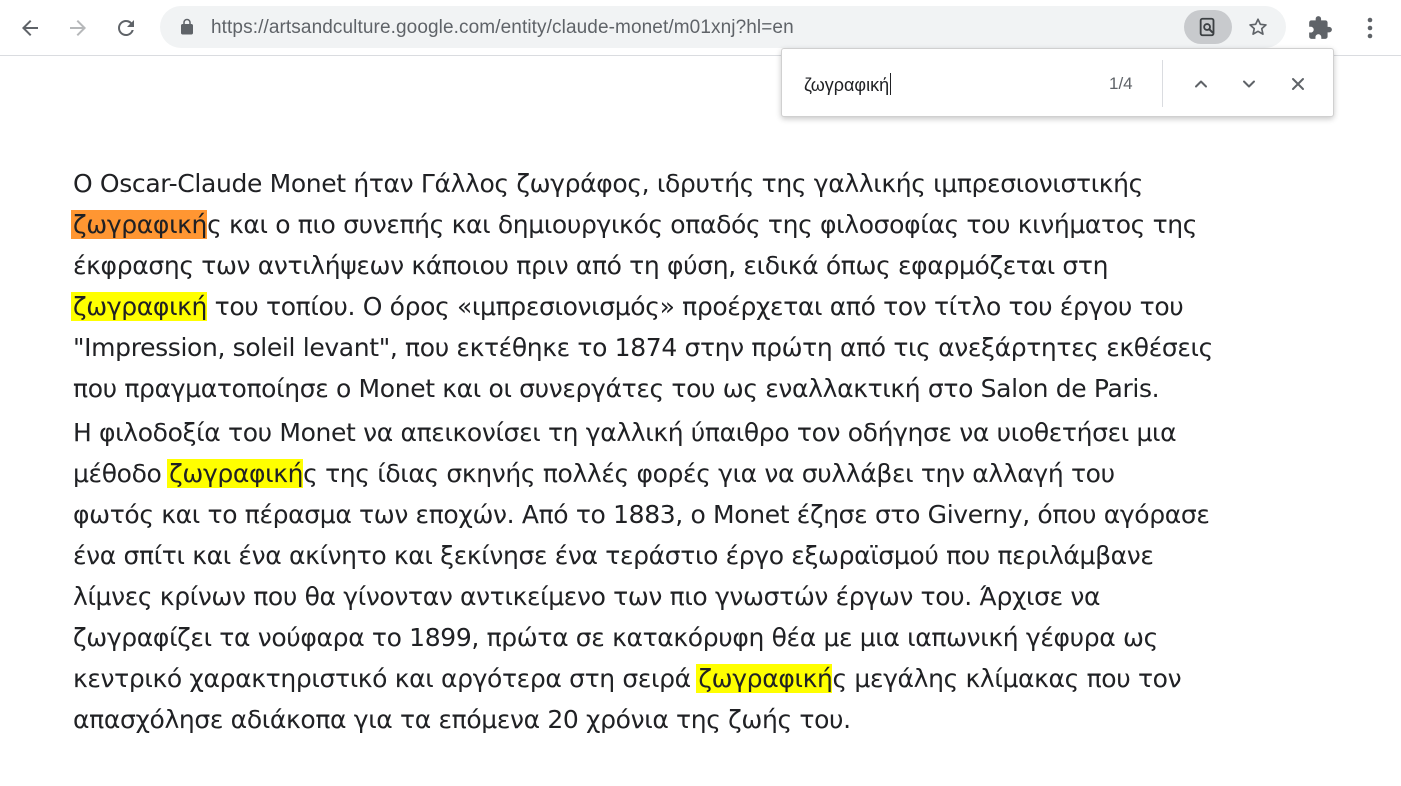 This screenshot has width=1401, height=786. I want to click on chevron-up-icon, so click(1201, 84).